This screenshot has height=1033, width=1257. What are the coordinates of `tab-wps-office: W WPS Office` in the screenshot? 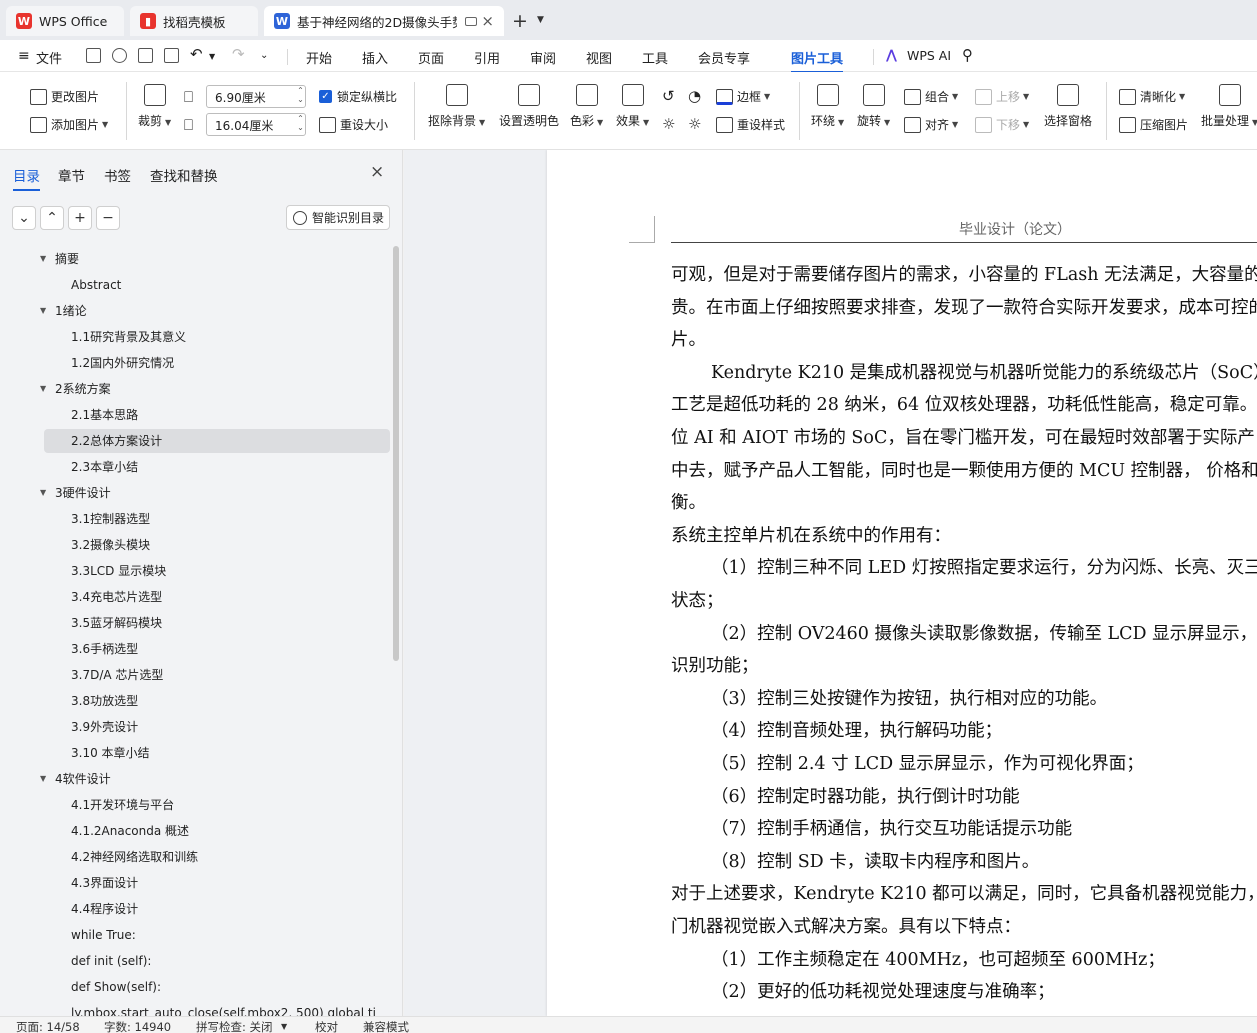 It's located at (65, 21).